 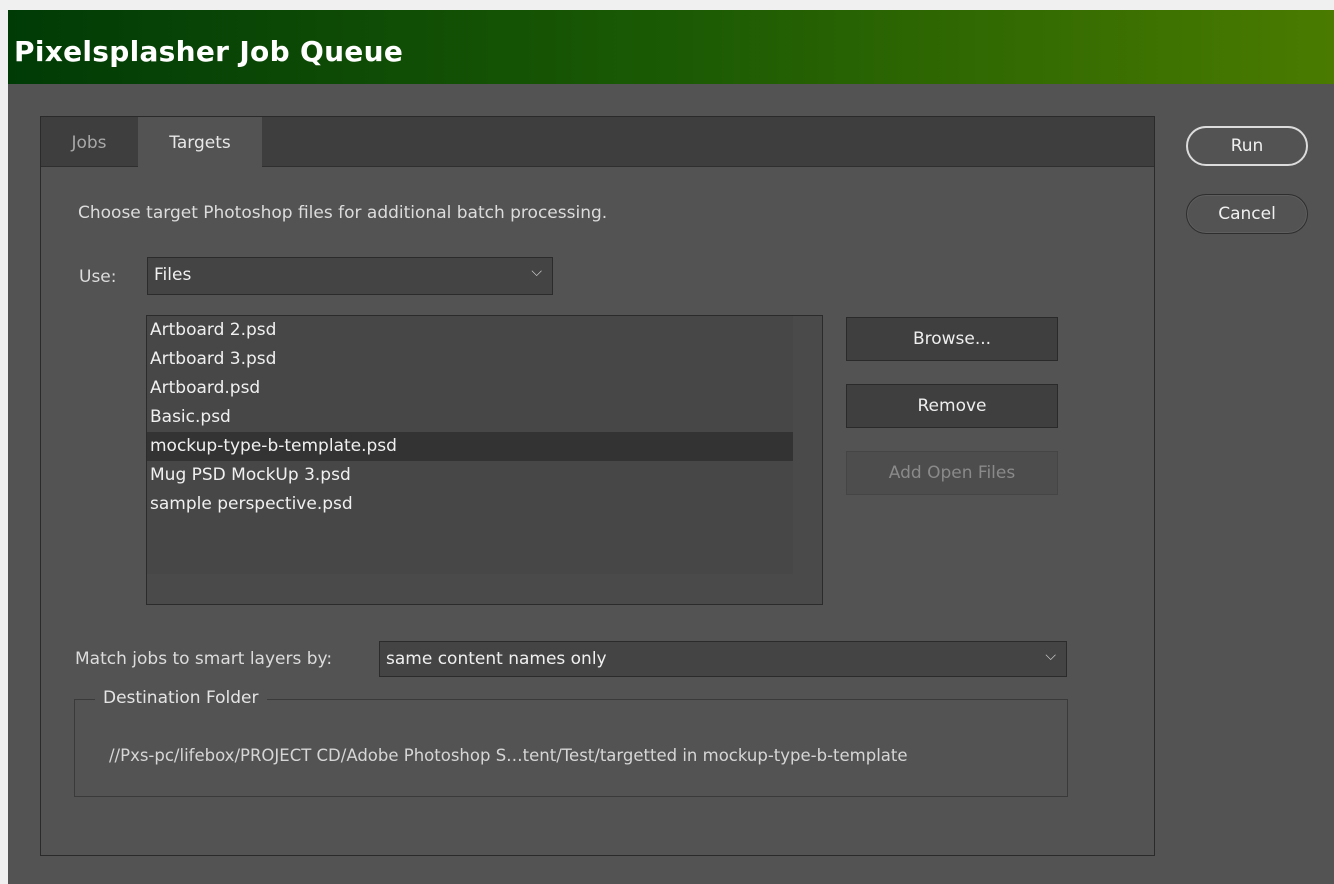 I want to click on list-item: Artboard 2.psd, so click(x=470, y=330).